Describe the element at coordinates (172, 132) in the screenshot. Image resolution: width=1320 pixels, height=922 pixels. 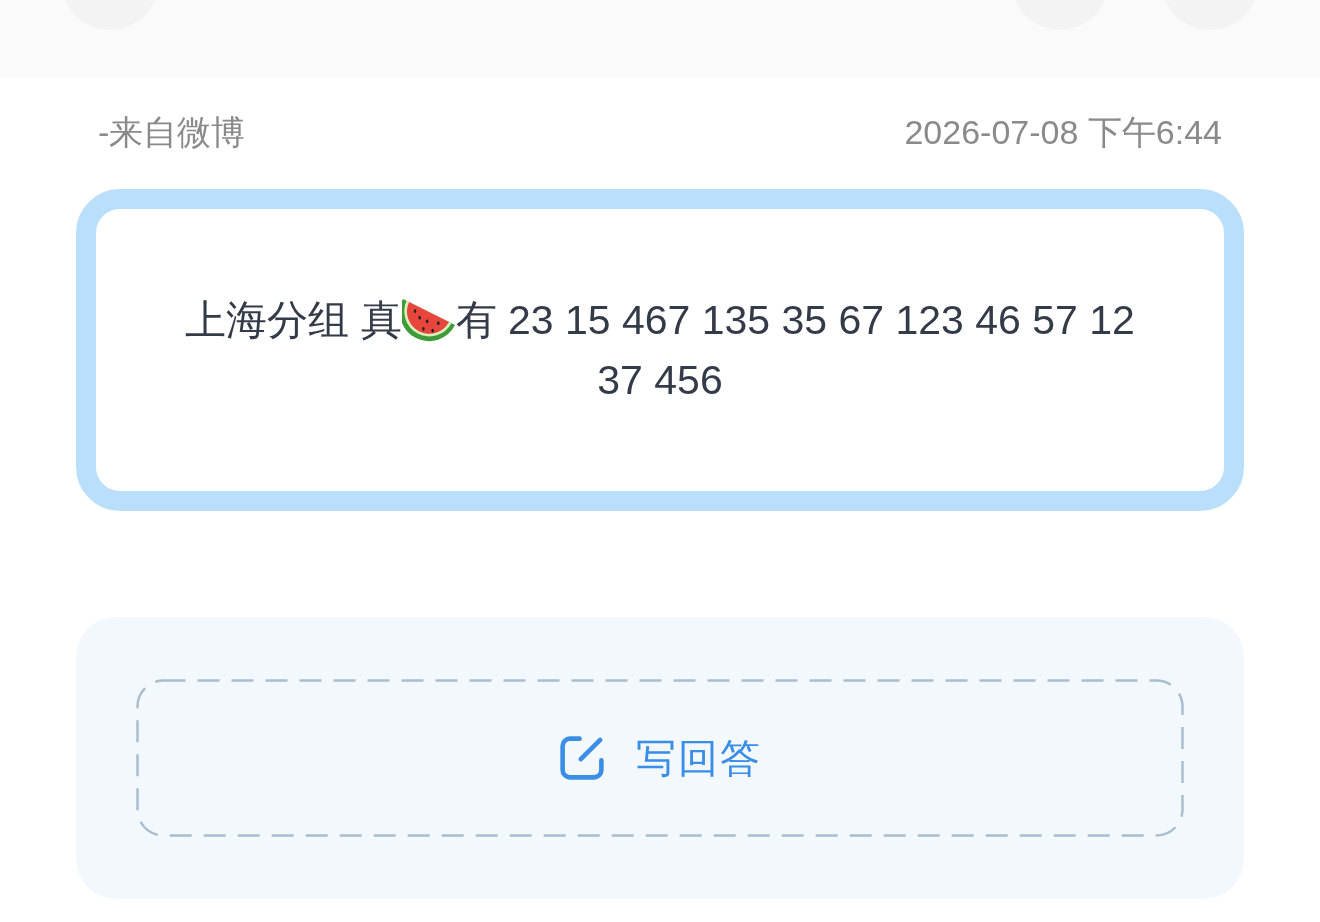
I see `source-label: -来自微博` at that location.